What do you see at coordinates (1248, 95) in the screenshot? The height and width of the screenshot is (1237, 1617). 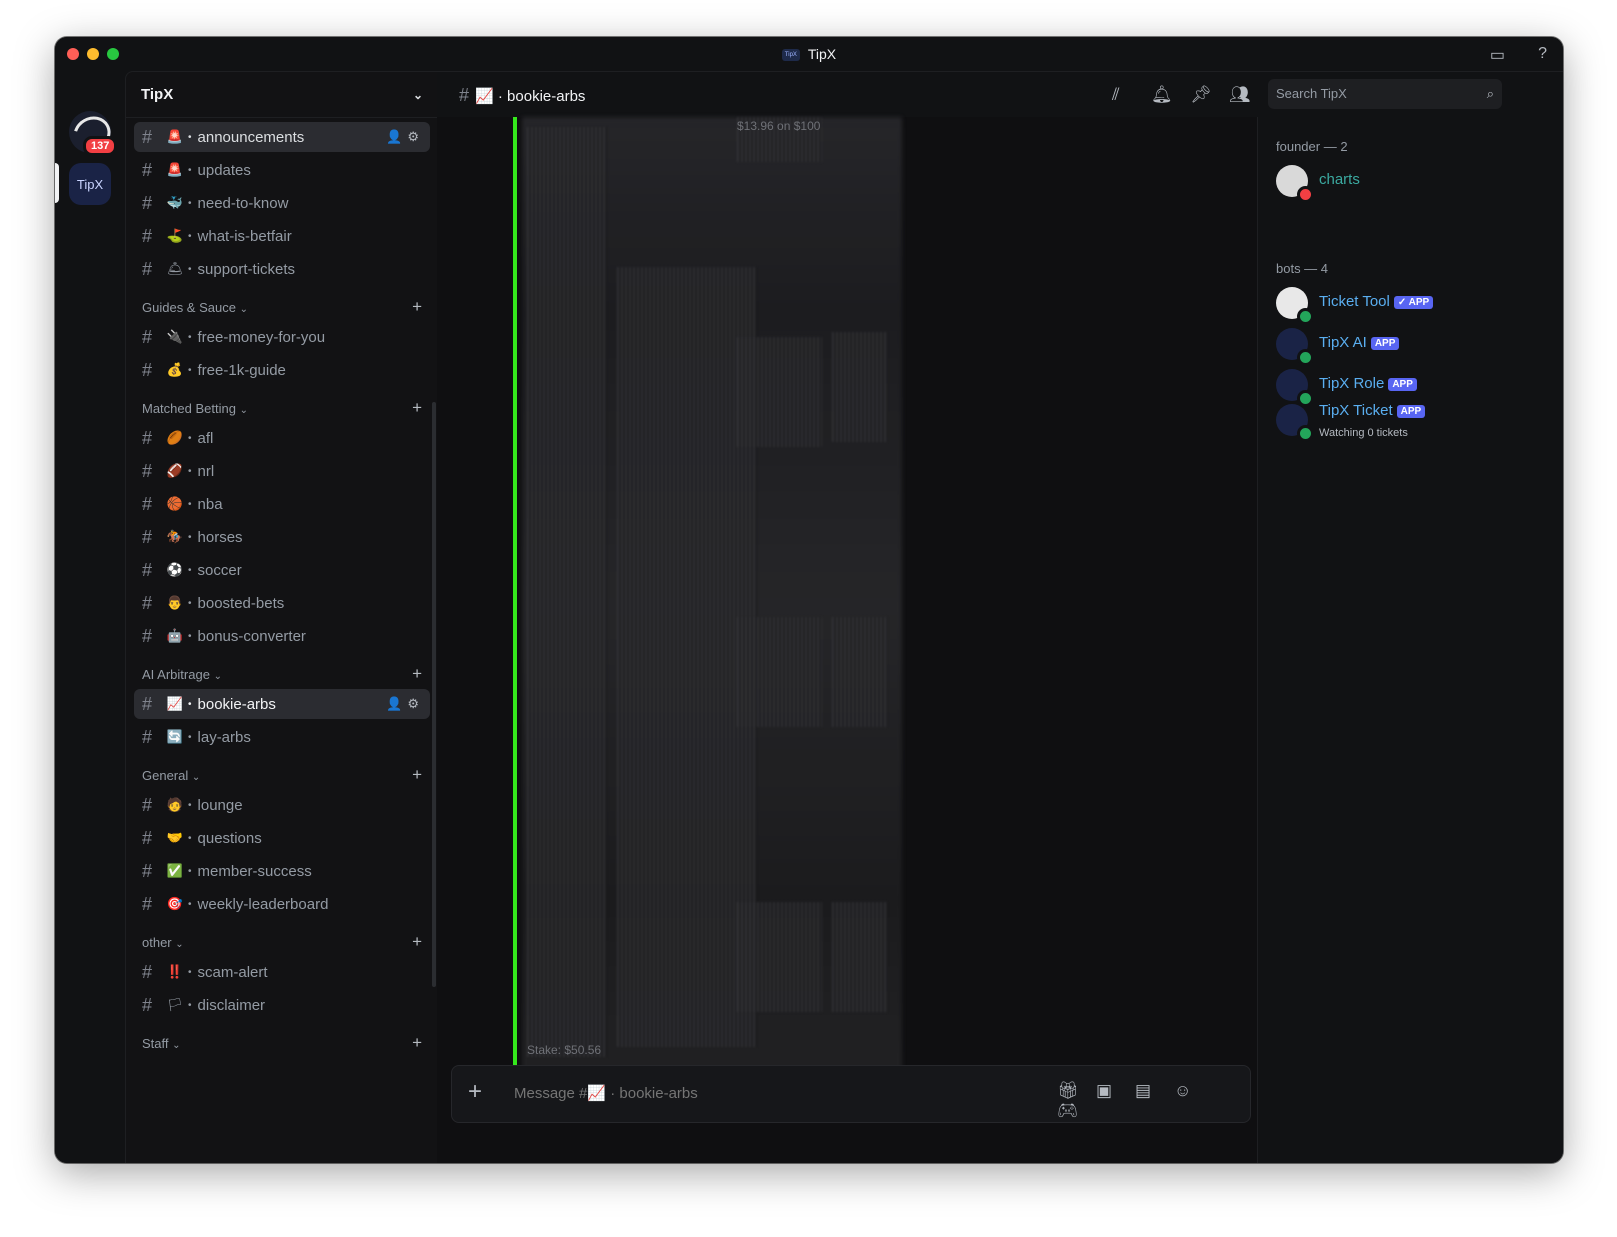 I see `members-icon: 👥︎` at bounding box center [1248, 95].